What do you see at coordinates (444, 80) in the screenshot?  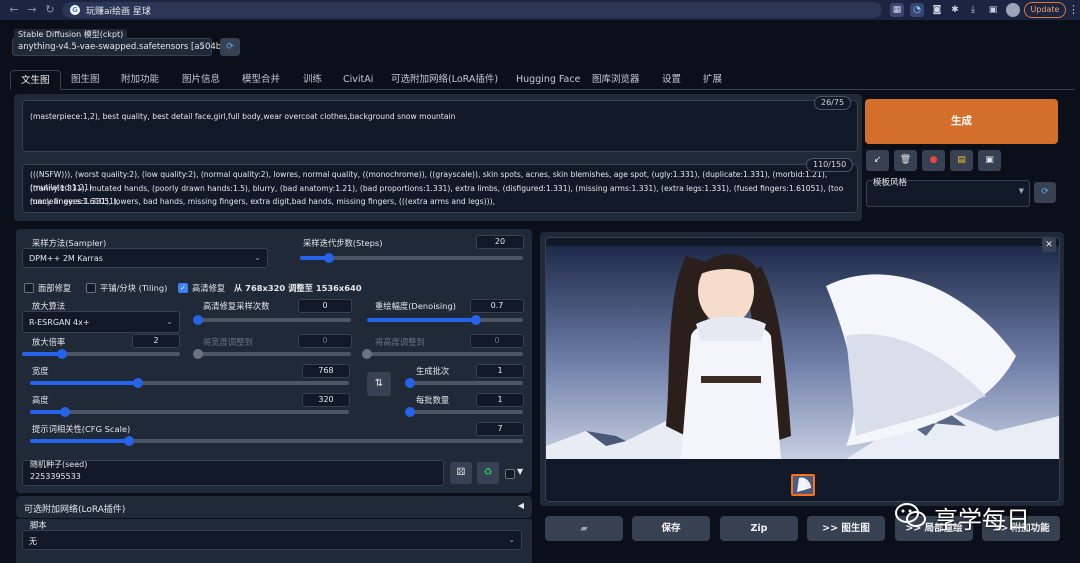 I see `tab-lora-network: 可选附加网络(LoRA插件)` at bounding box center [444, 80].